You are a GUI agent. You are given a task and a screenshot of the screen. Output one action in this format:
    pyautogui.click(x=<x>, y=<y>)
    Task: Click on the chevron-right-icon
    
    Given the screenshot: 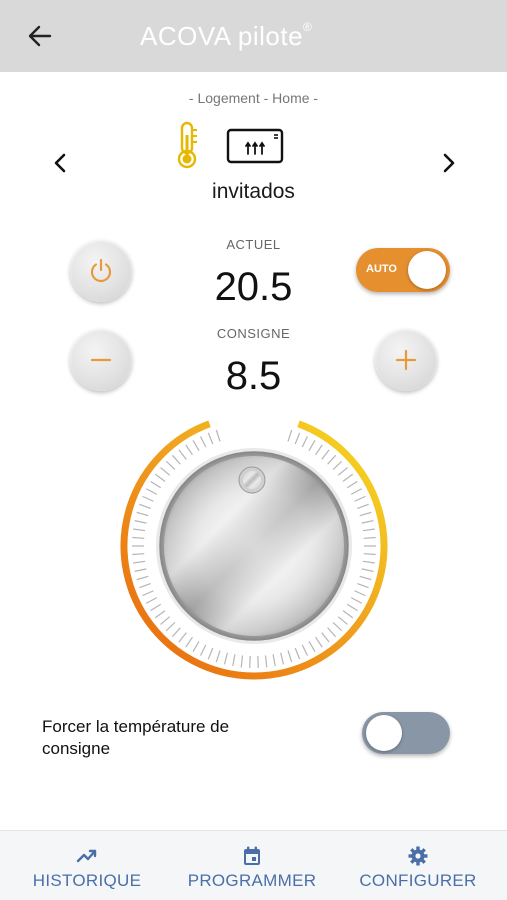 What is the action you would take?
    pyautogui.click(x=449, y=163)
    